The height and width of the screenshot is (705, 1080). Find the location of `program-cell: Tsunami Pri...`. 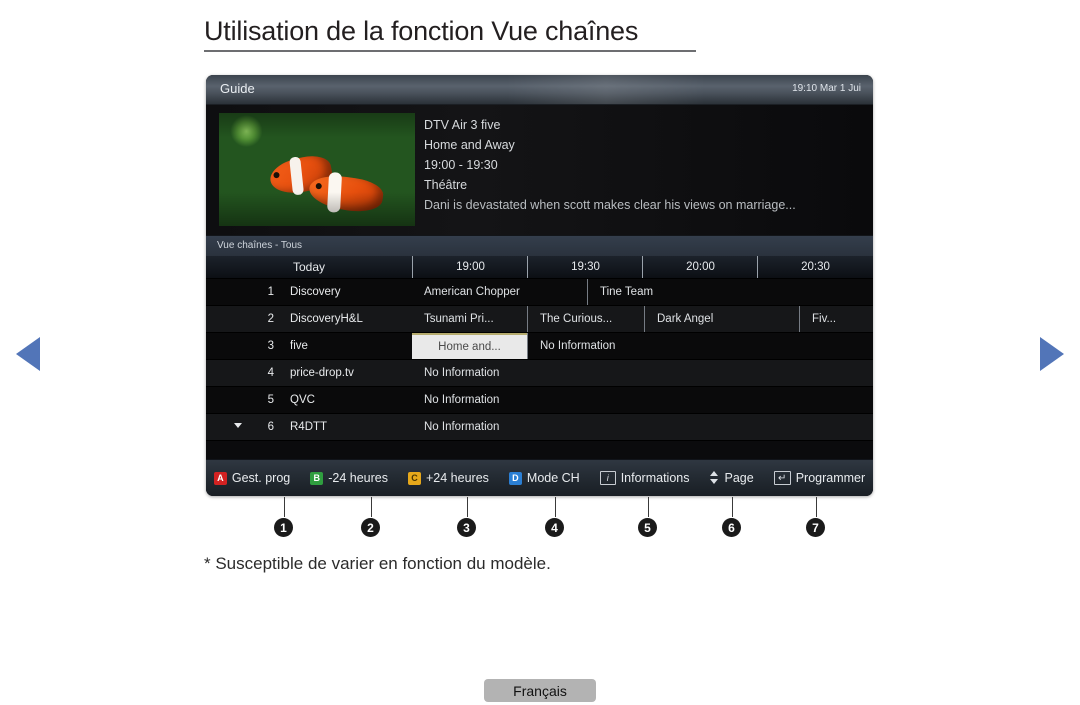

program-cell: Tsunami Pri... is located at coordinates (469, 319).